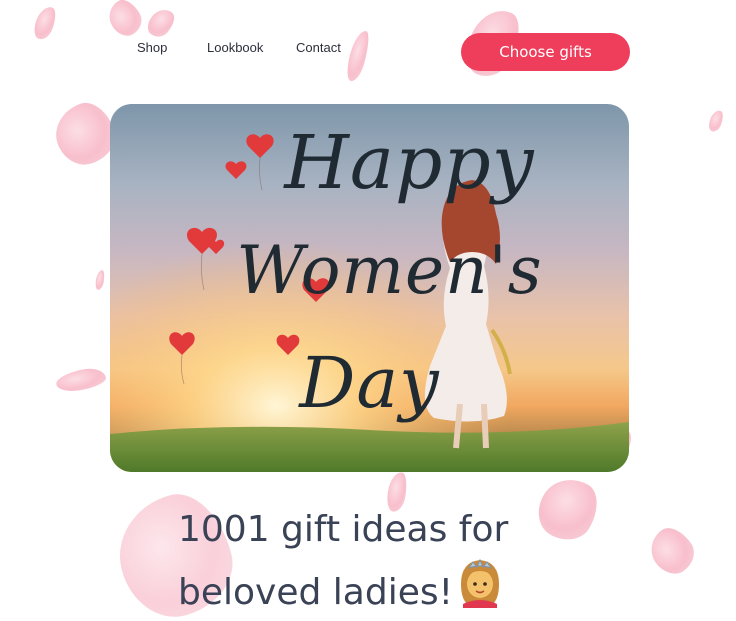 This screenshot has height=621, width=736. What do you see at coordinates (369, 383) in the screenshot?
I see `hero-title-line3: Day` at bounding box center [369, 383].